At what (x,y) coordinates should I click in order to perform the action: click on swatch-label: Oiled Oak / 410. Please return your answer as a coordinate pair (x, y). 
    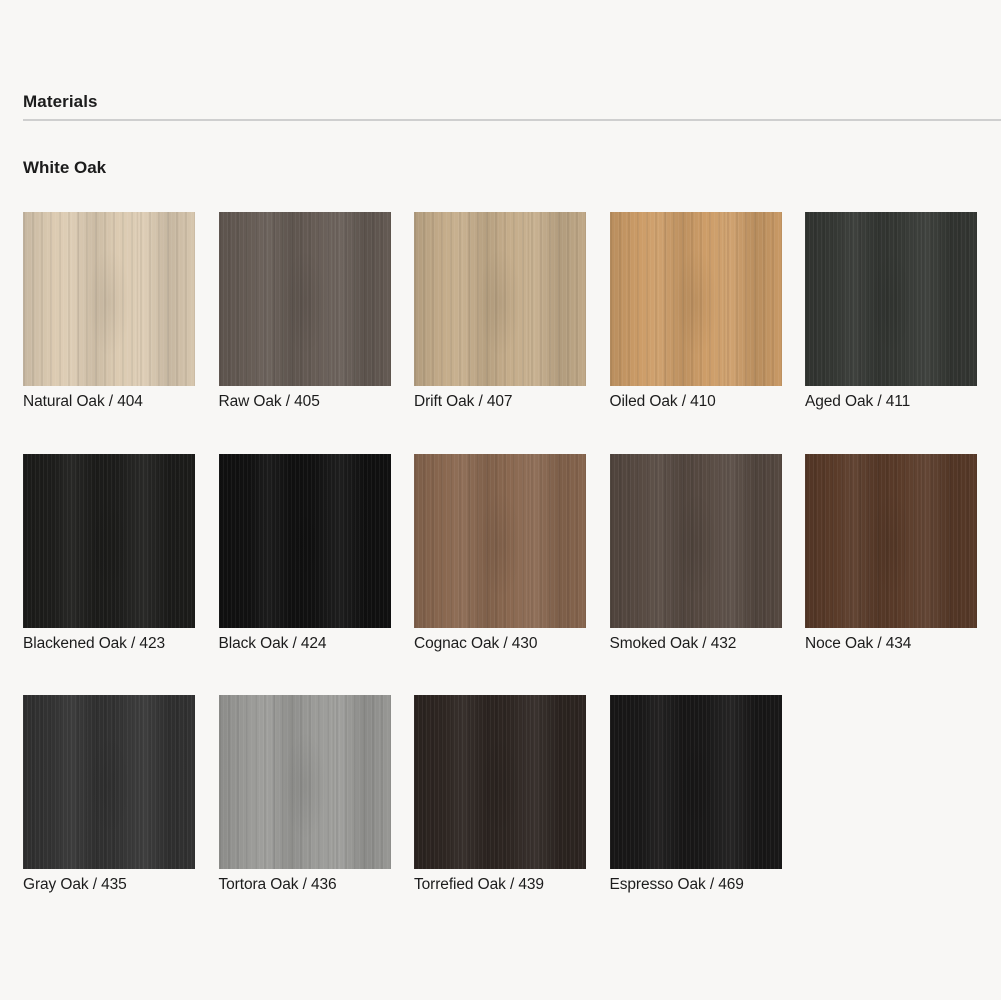
    Looking at the image, I should click on (662, 401).